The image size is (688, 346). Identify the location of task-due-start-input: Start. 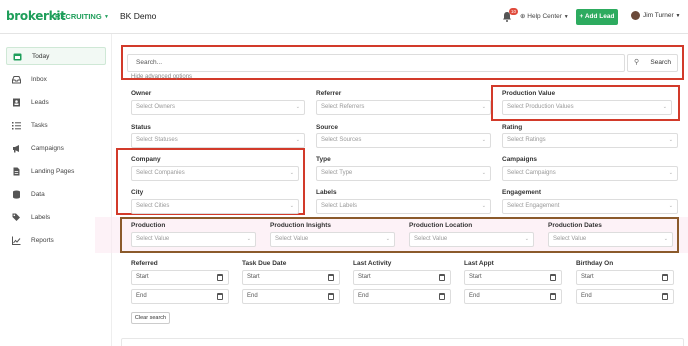
(291, 277).